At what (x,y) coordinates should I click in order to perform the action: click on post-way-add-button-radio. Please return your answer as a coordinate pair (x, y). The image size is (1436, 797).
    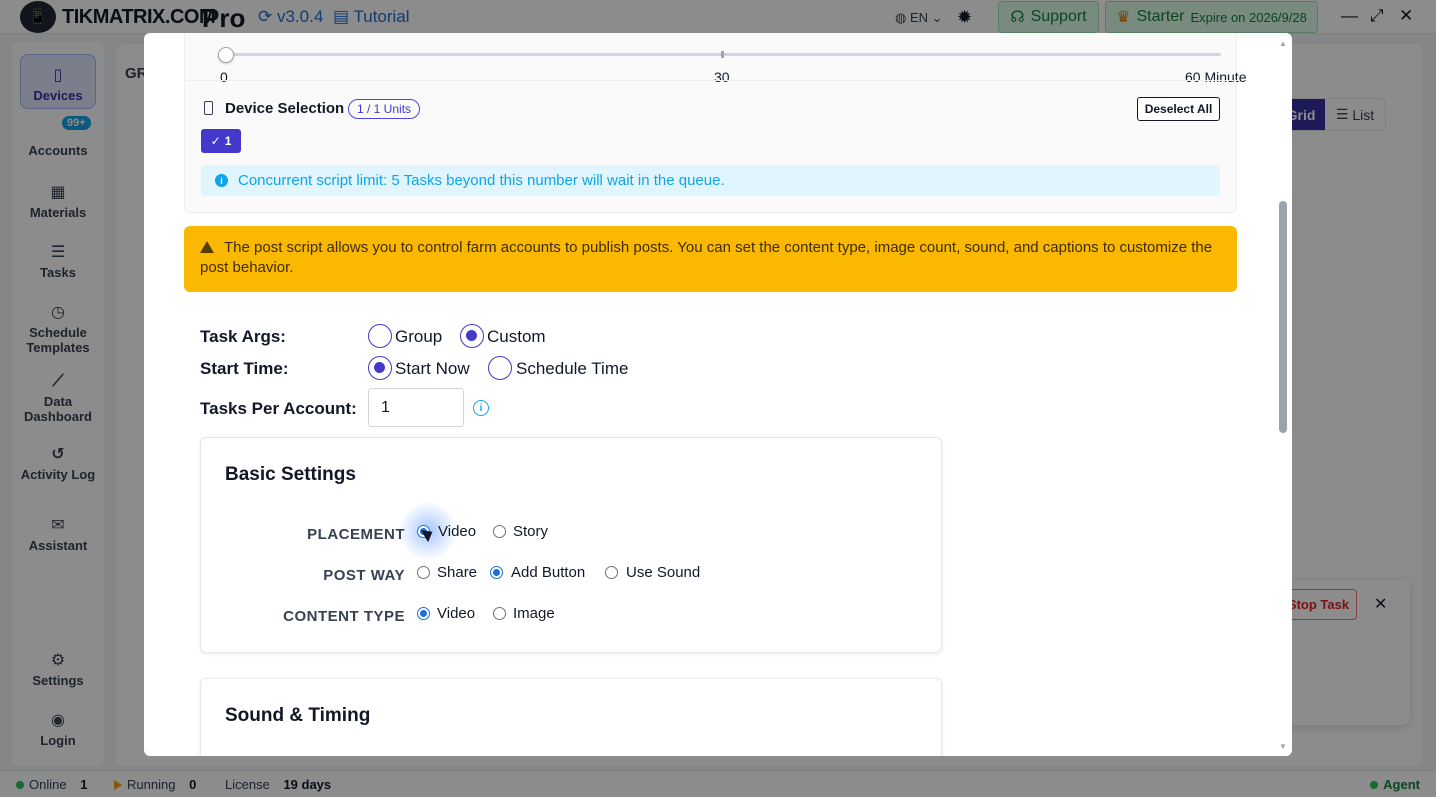
    Looking at the image, I should click on (496, 572).